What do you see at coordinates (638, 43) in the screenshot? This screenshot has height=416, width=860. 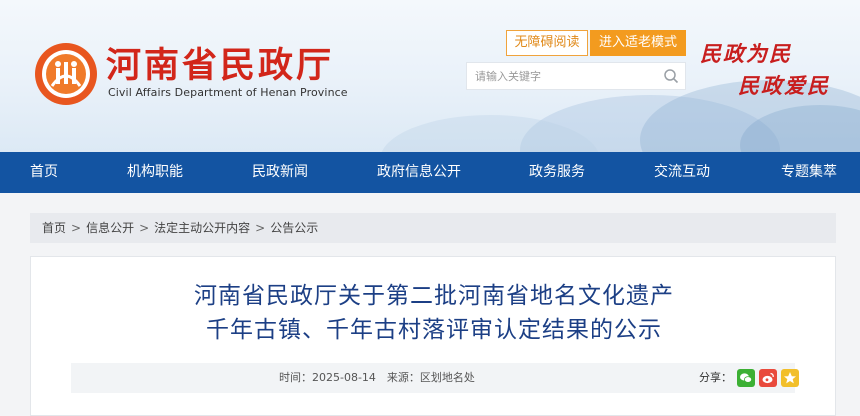 I see `elder-mode-button: 进入适老模式` at bounding box center [638, 43].